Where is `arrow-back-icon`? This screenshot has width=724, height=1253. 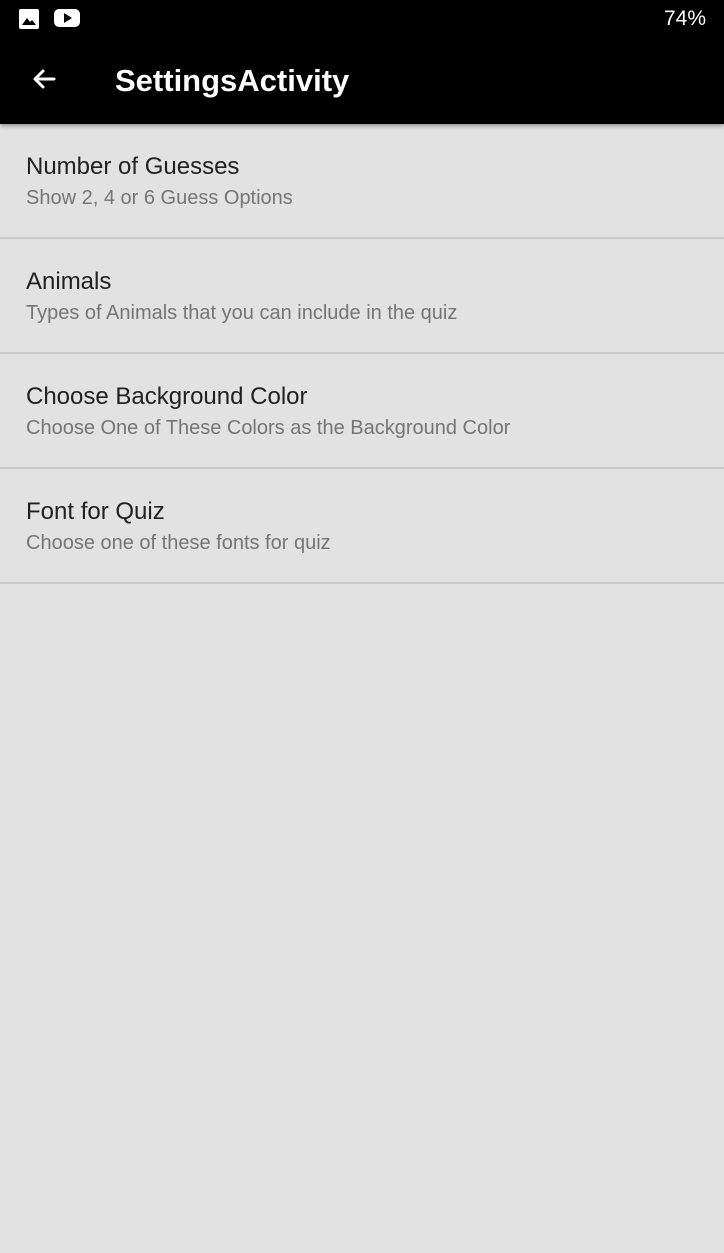
arrow-back-icon is located at coordinates (44, 81).